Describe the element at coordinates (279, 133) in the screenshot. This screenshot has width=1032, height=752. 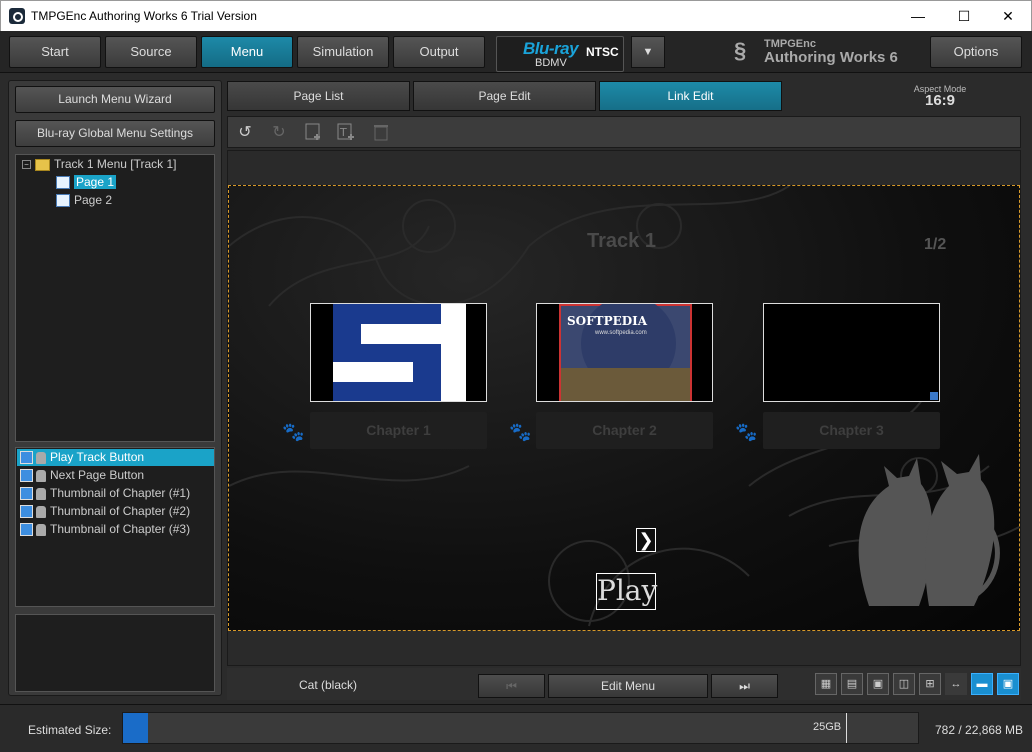
I see `redo-icon: ↻` at that location.